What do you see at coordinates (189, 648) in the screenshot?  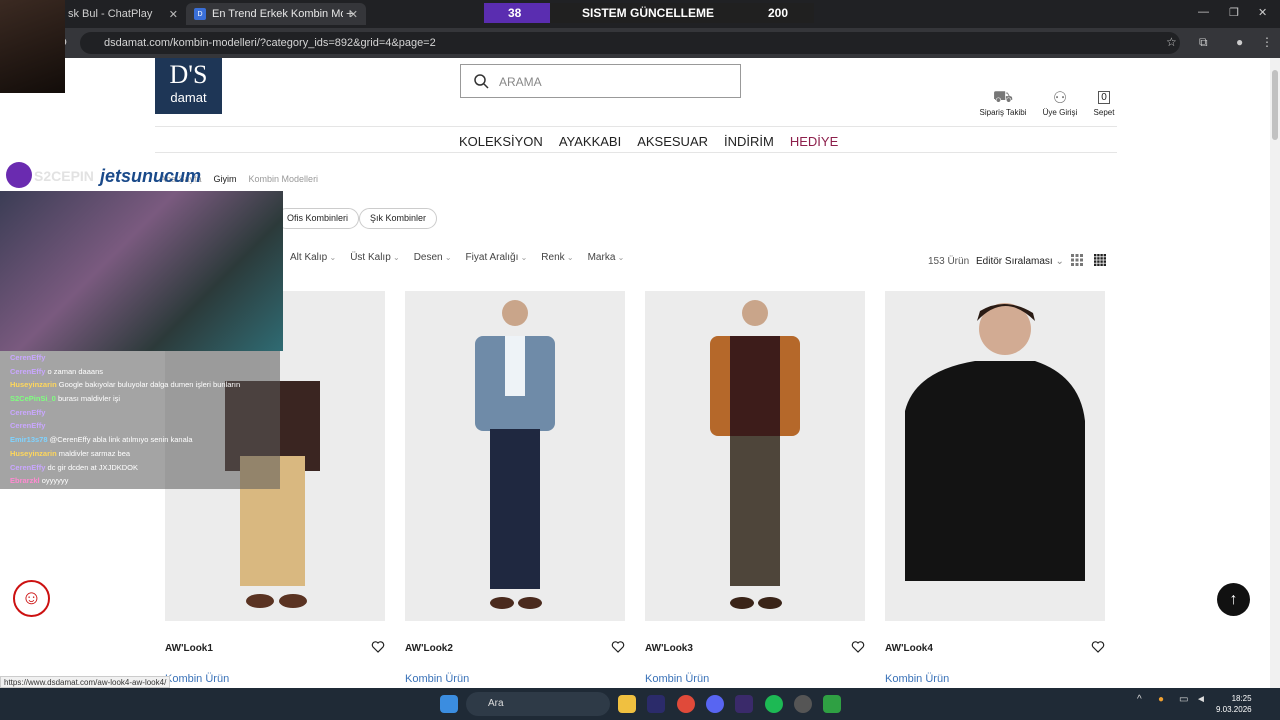 I see `product-name: AW'Look1` at bounding box center [189, 648].